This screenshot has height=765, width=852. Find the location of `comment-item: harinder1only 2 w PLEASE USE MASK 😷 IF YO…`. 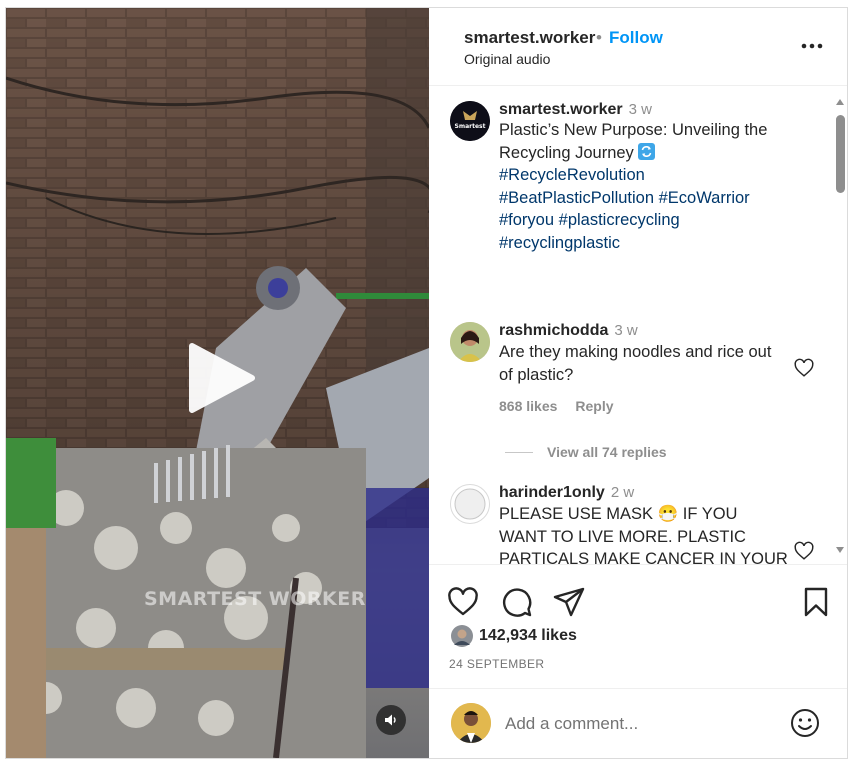

comment-item: harinder1only 2 w PLEASE USE MASK 😷 IF YO… is located at coordinates (644, 524).